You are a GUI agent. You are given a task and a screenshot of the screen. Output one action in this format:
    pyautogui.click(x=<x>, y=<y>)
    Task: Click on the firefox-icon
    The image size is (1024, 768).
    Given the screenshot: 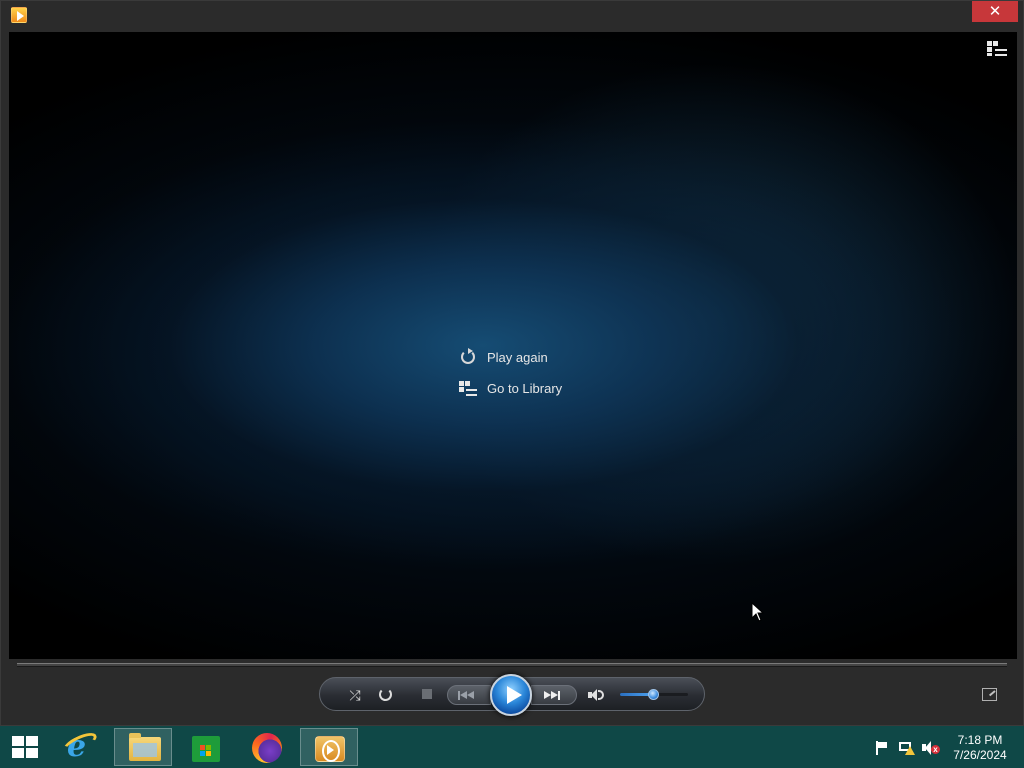 What is the action you would take?
    pyautogui.click(x=267, y=748)
    